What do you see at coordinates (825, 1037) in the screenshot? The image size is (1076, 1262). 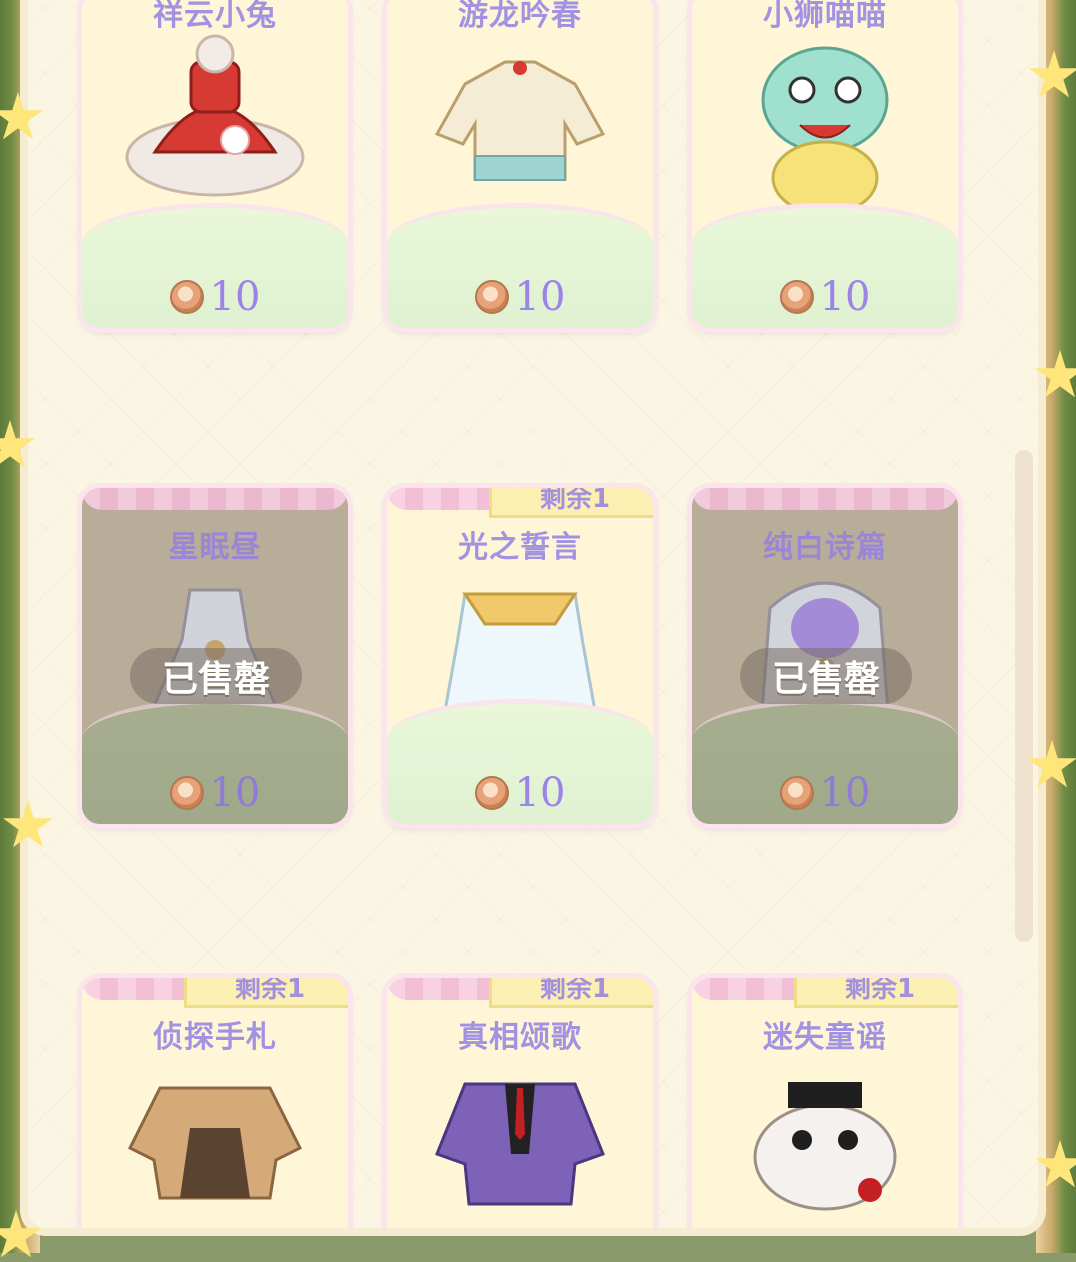 I see `item-name: 迷失童谣` at bounding box center [825, 1037].